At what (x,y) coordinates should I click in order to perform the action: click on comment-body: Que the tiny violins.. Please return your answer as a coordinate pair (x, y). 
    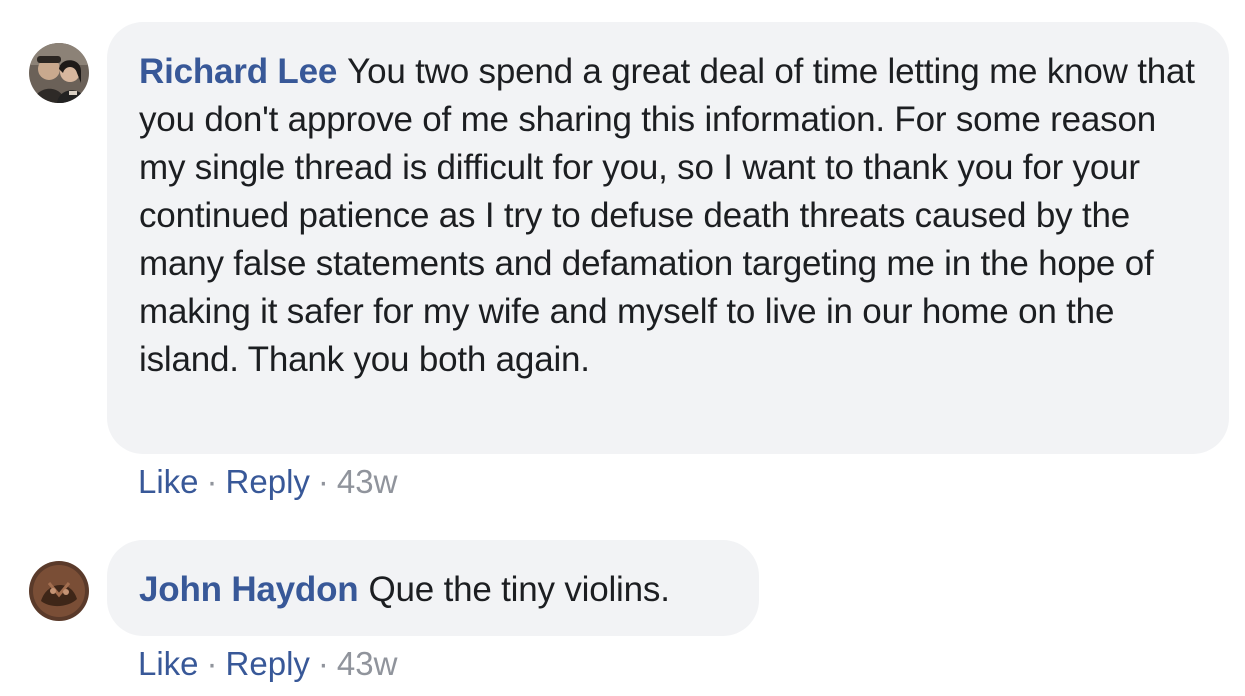
    Looking at the image, I should click on (519, 589).